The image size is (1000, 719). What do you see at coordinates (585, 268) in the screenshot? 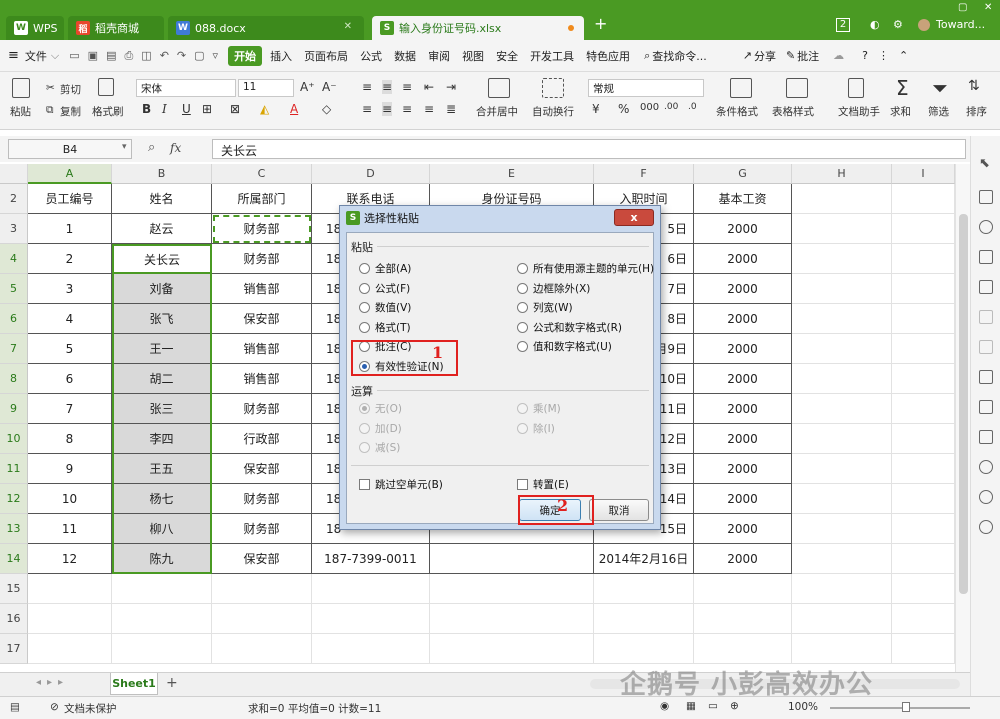
I see `radio-option: 所有使用源主题的单元(H)` at bounding box center [585, 268].